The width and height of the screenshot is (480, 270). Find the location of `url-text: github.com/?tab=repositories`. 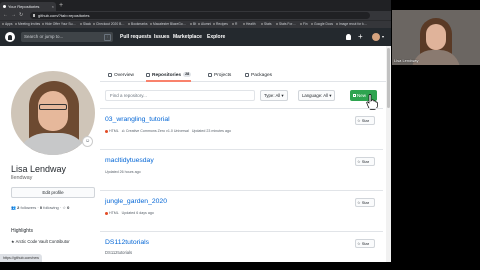

url-text: github.com/?tab=repositories is located at coordinates (64, 15).